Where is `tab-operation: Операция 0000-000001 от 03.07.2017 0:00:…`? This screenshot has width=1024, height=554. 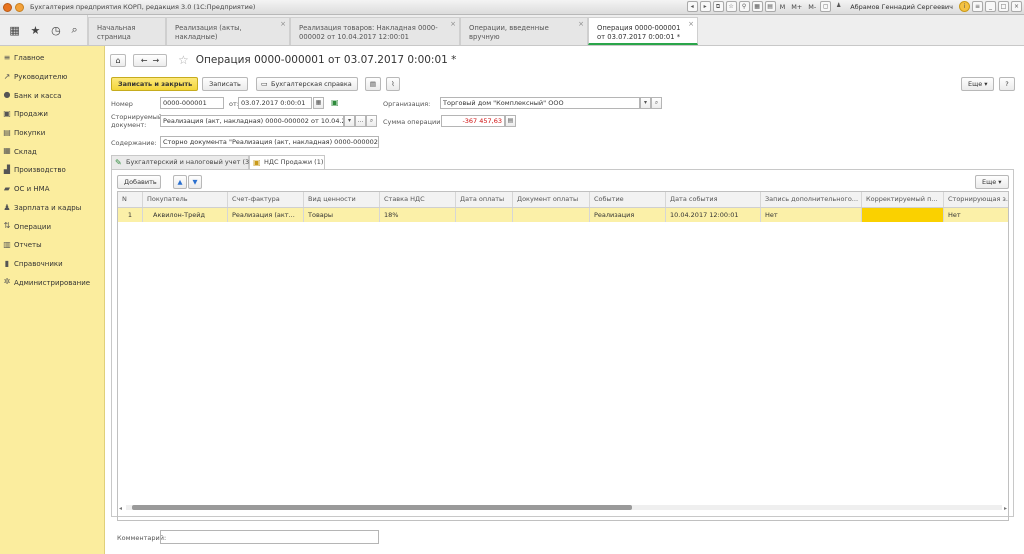
tab-operation: Операция 0000-000001 от 03.07.2017 0:00:… is located at coordinates (643, 31).